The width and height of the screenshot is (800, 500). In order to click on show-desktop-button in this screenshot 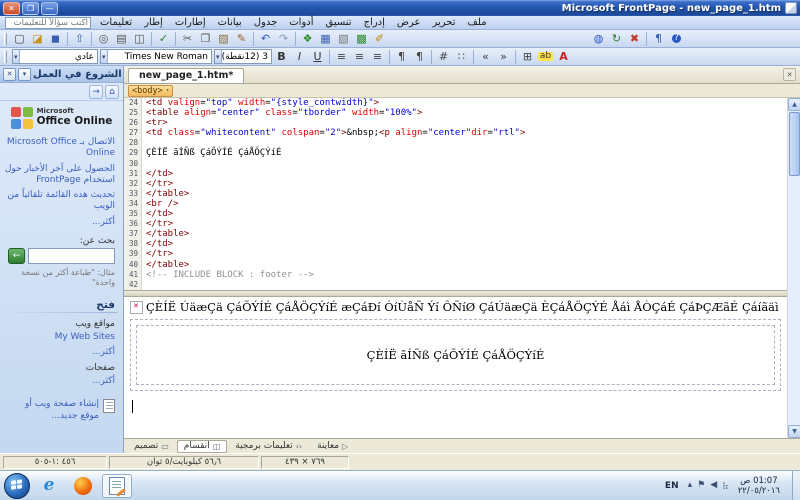, I will do `click(796, 485)`.